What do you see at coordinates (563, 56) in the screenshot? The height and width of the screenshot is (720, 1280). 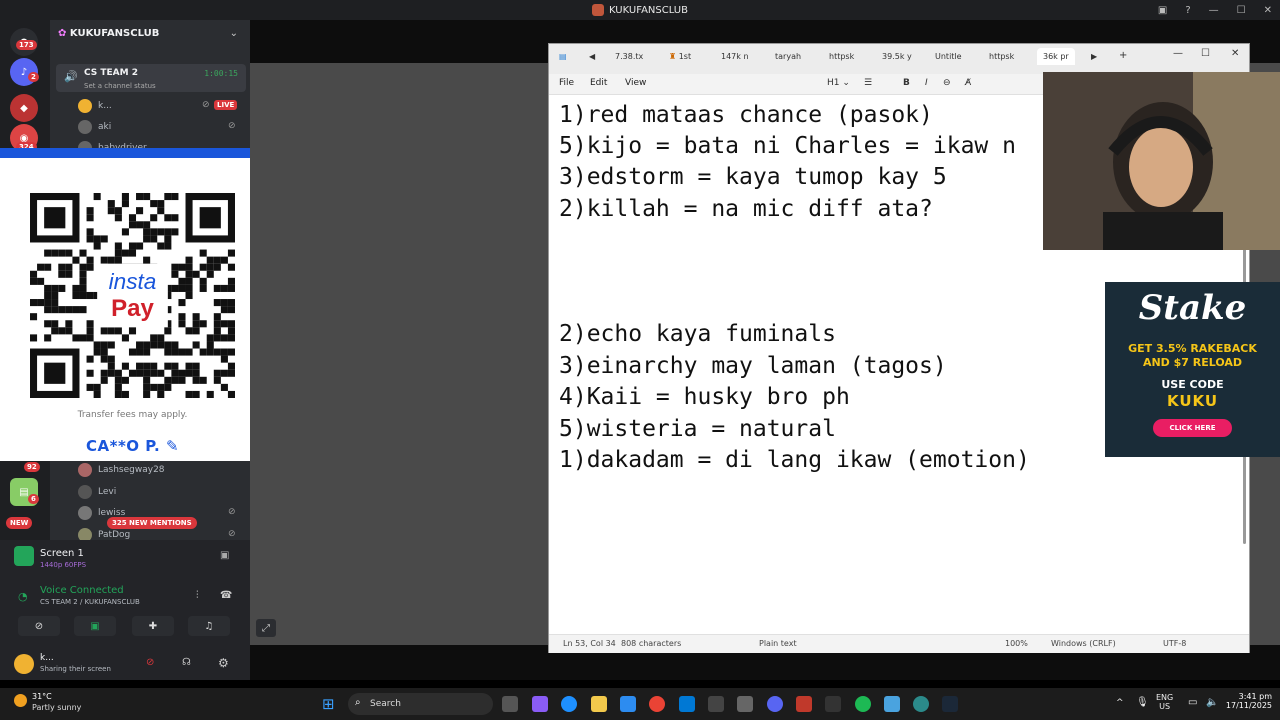 I see `notepad-icon: ▤` at bounding box center [563, 56].